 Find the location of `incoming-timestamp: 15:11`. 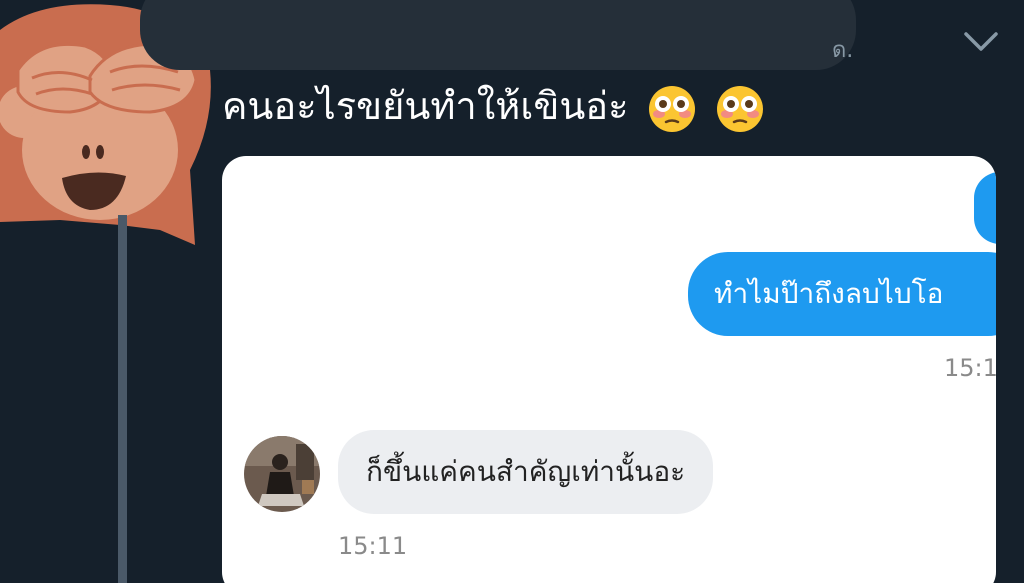

incoming-timestamp: 15:11 is located at coordinates (373, 546).